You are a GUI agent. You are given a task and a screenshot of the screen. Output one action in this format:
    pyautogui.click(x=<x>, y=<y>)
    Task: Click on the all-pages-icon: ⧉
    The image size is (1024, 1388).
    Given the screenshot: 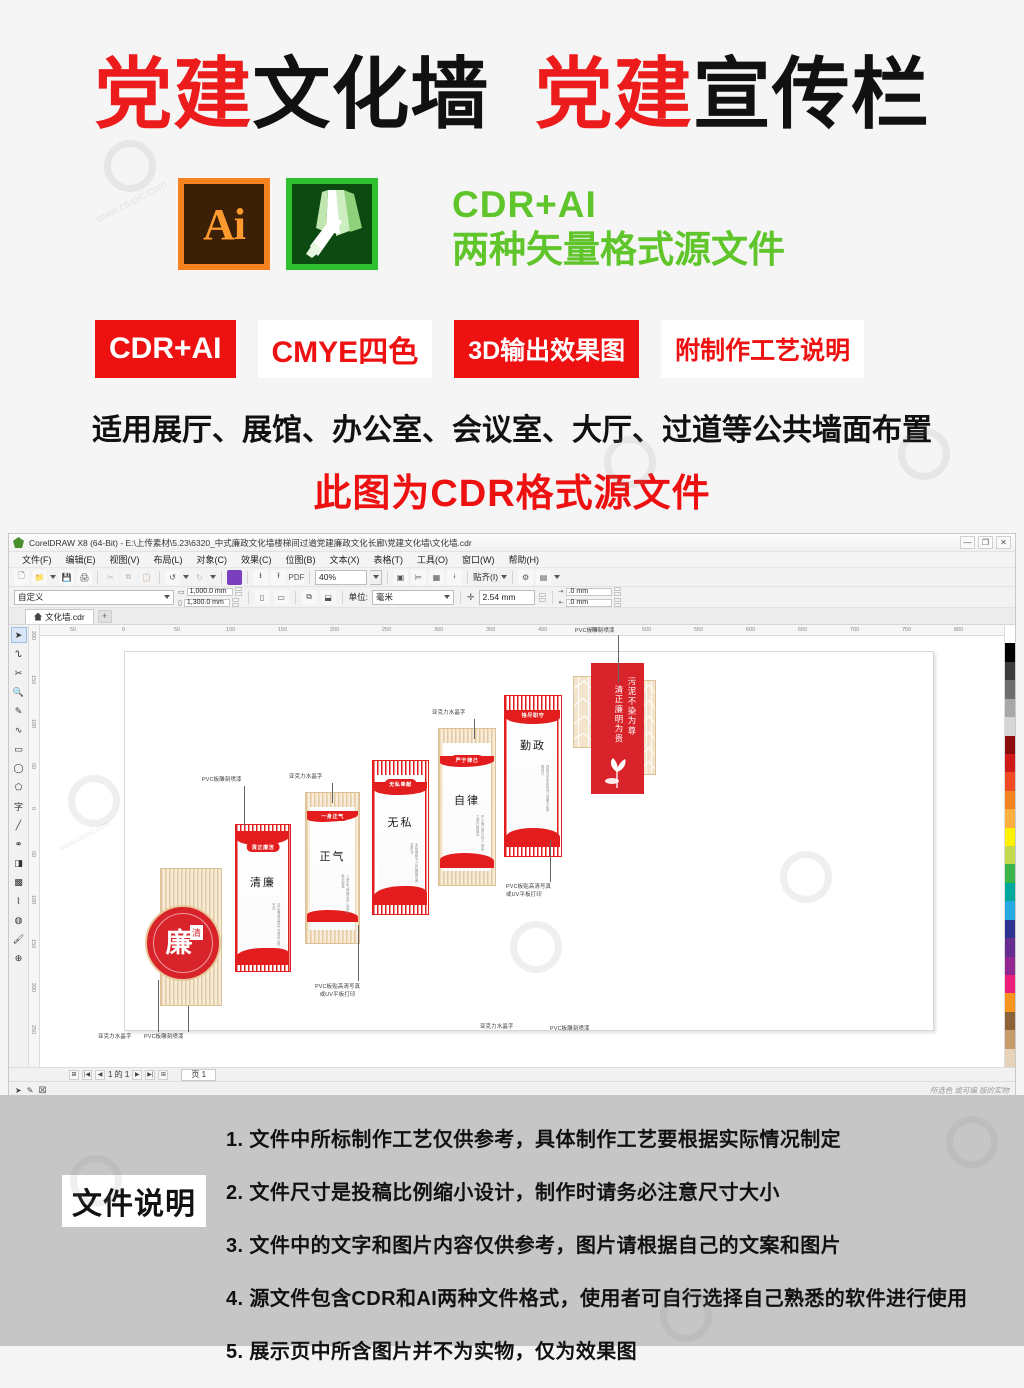 What is the action you would take?
    pyautogui.click(x=309, y=597)
    